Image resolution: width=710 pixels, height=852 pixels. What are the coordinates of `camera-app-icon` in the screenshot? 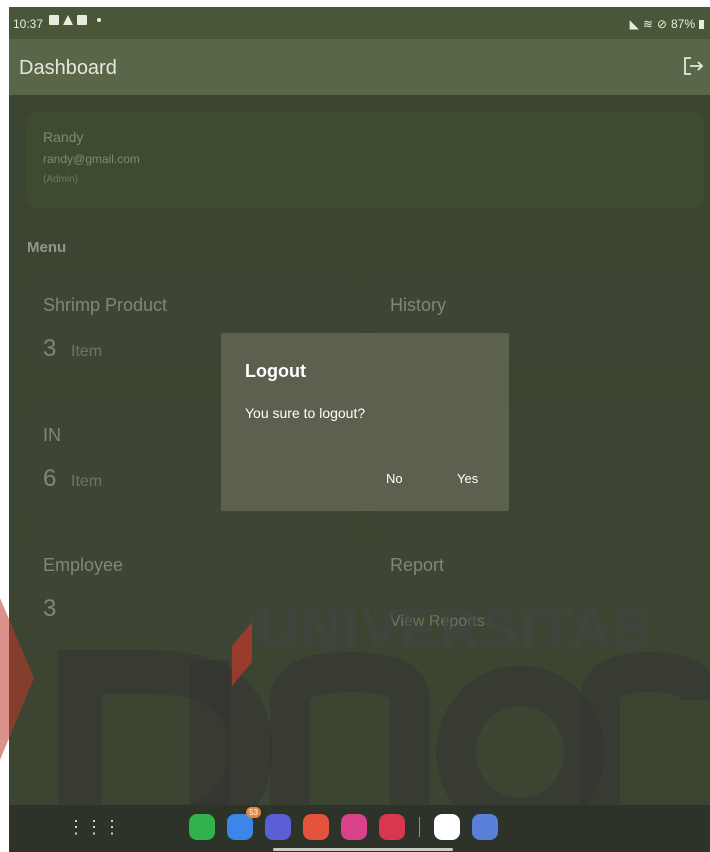 It's located at (392, 827).